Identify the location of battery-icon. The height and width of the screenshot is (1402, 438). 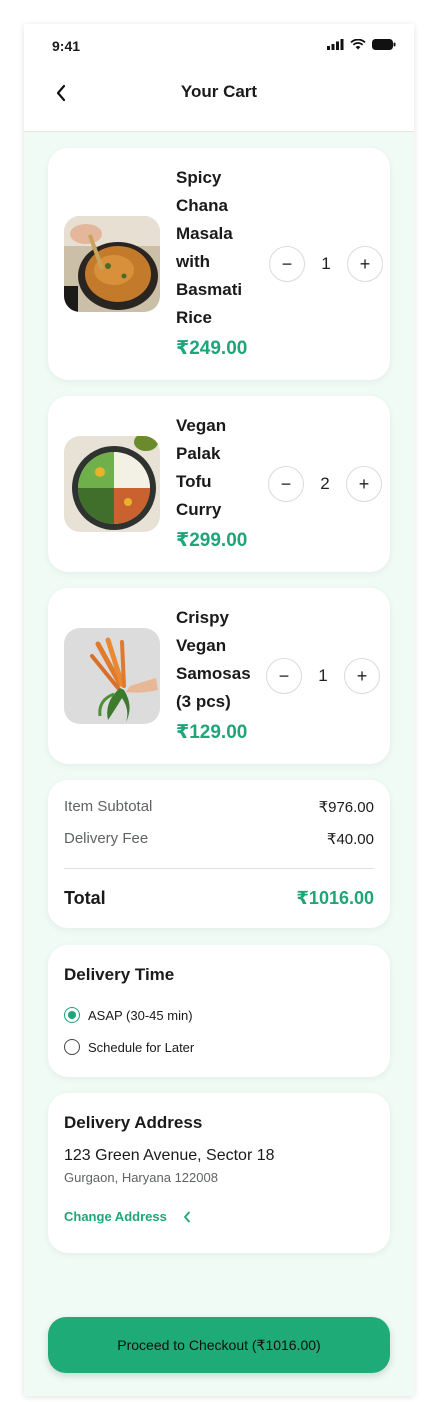
(384, 44).